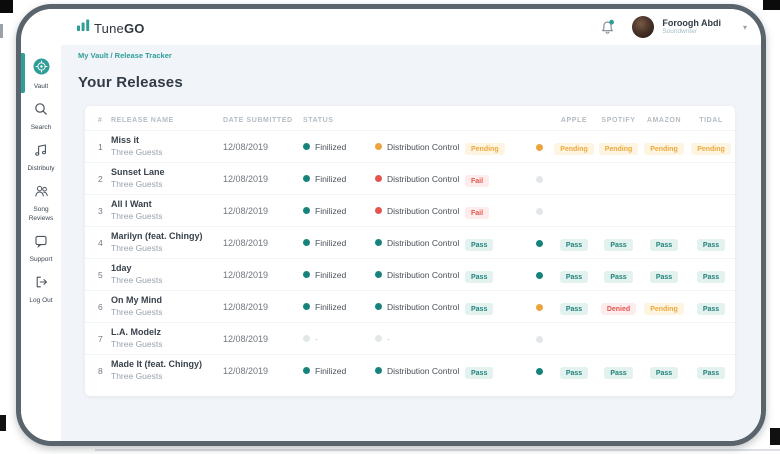  I want to click on active-accent-bar, so click(23, 73).